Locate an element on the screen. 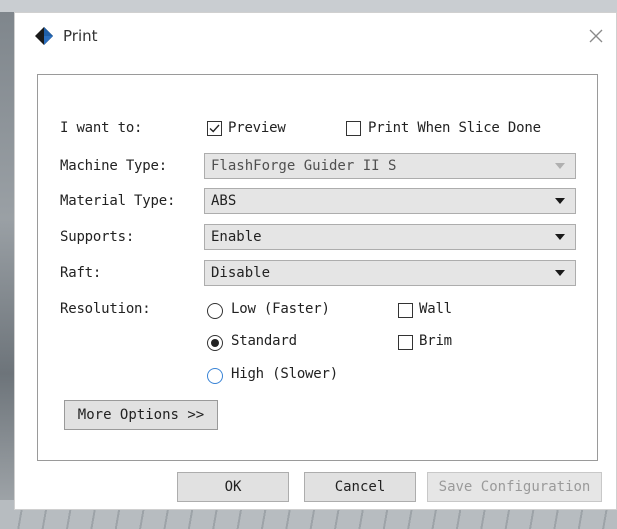 The height and width of the screenshot is (529, 617). brim-label: Brim is located at coordinates (435, 341).